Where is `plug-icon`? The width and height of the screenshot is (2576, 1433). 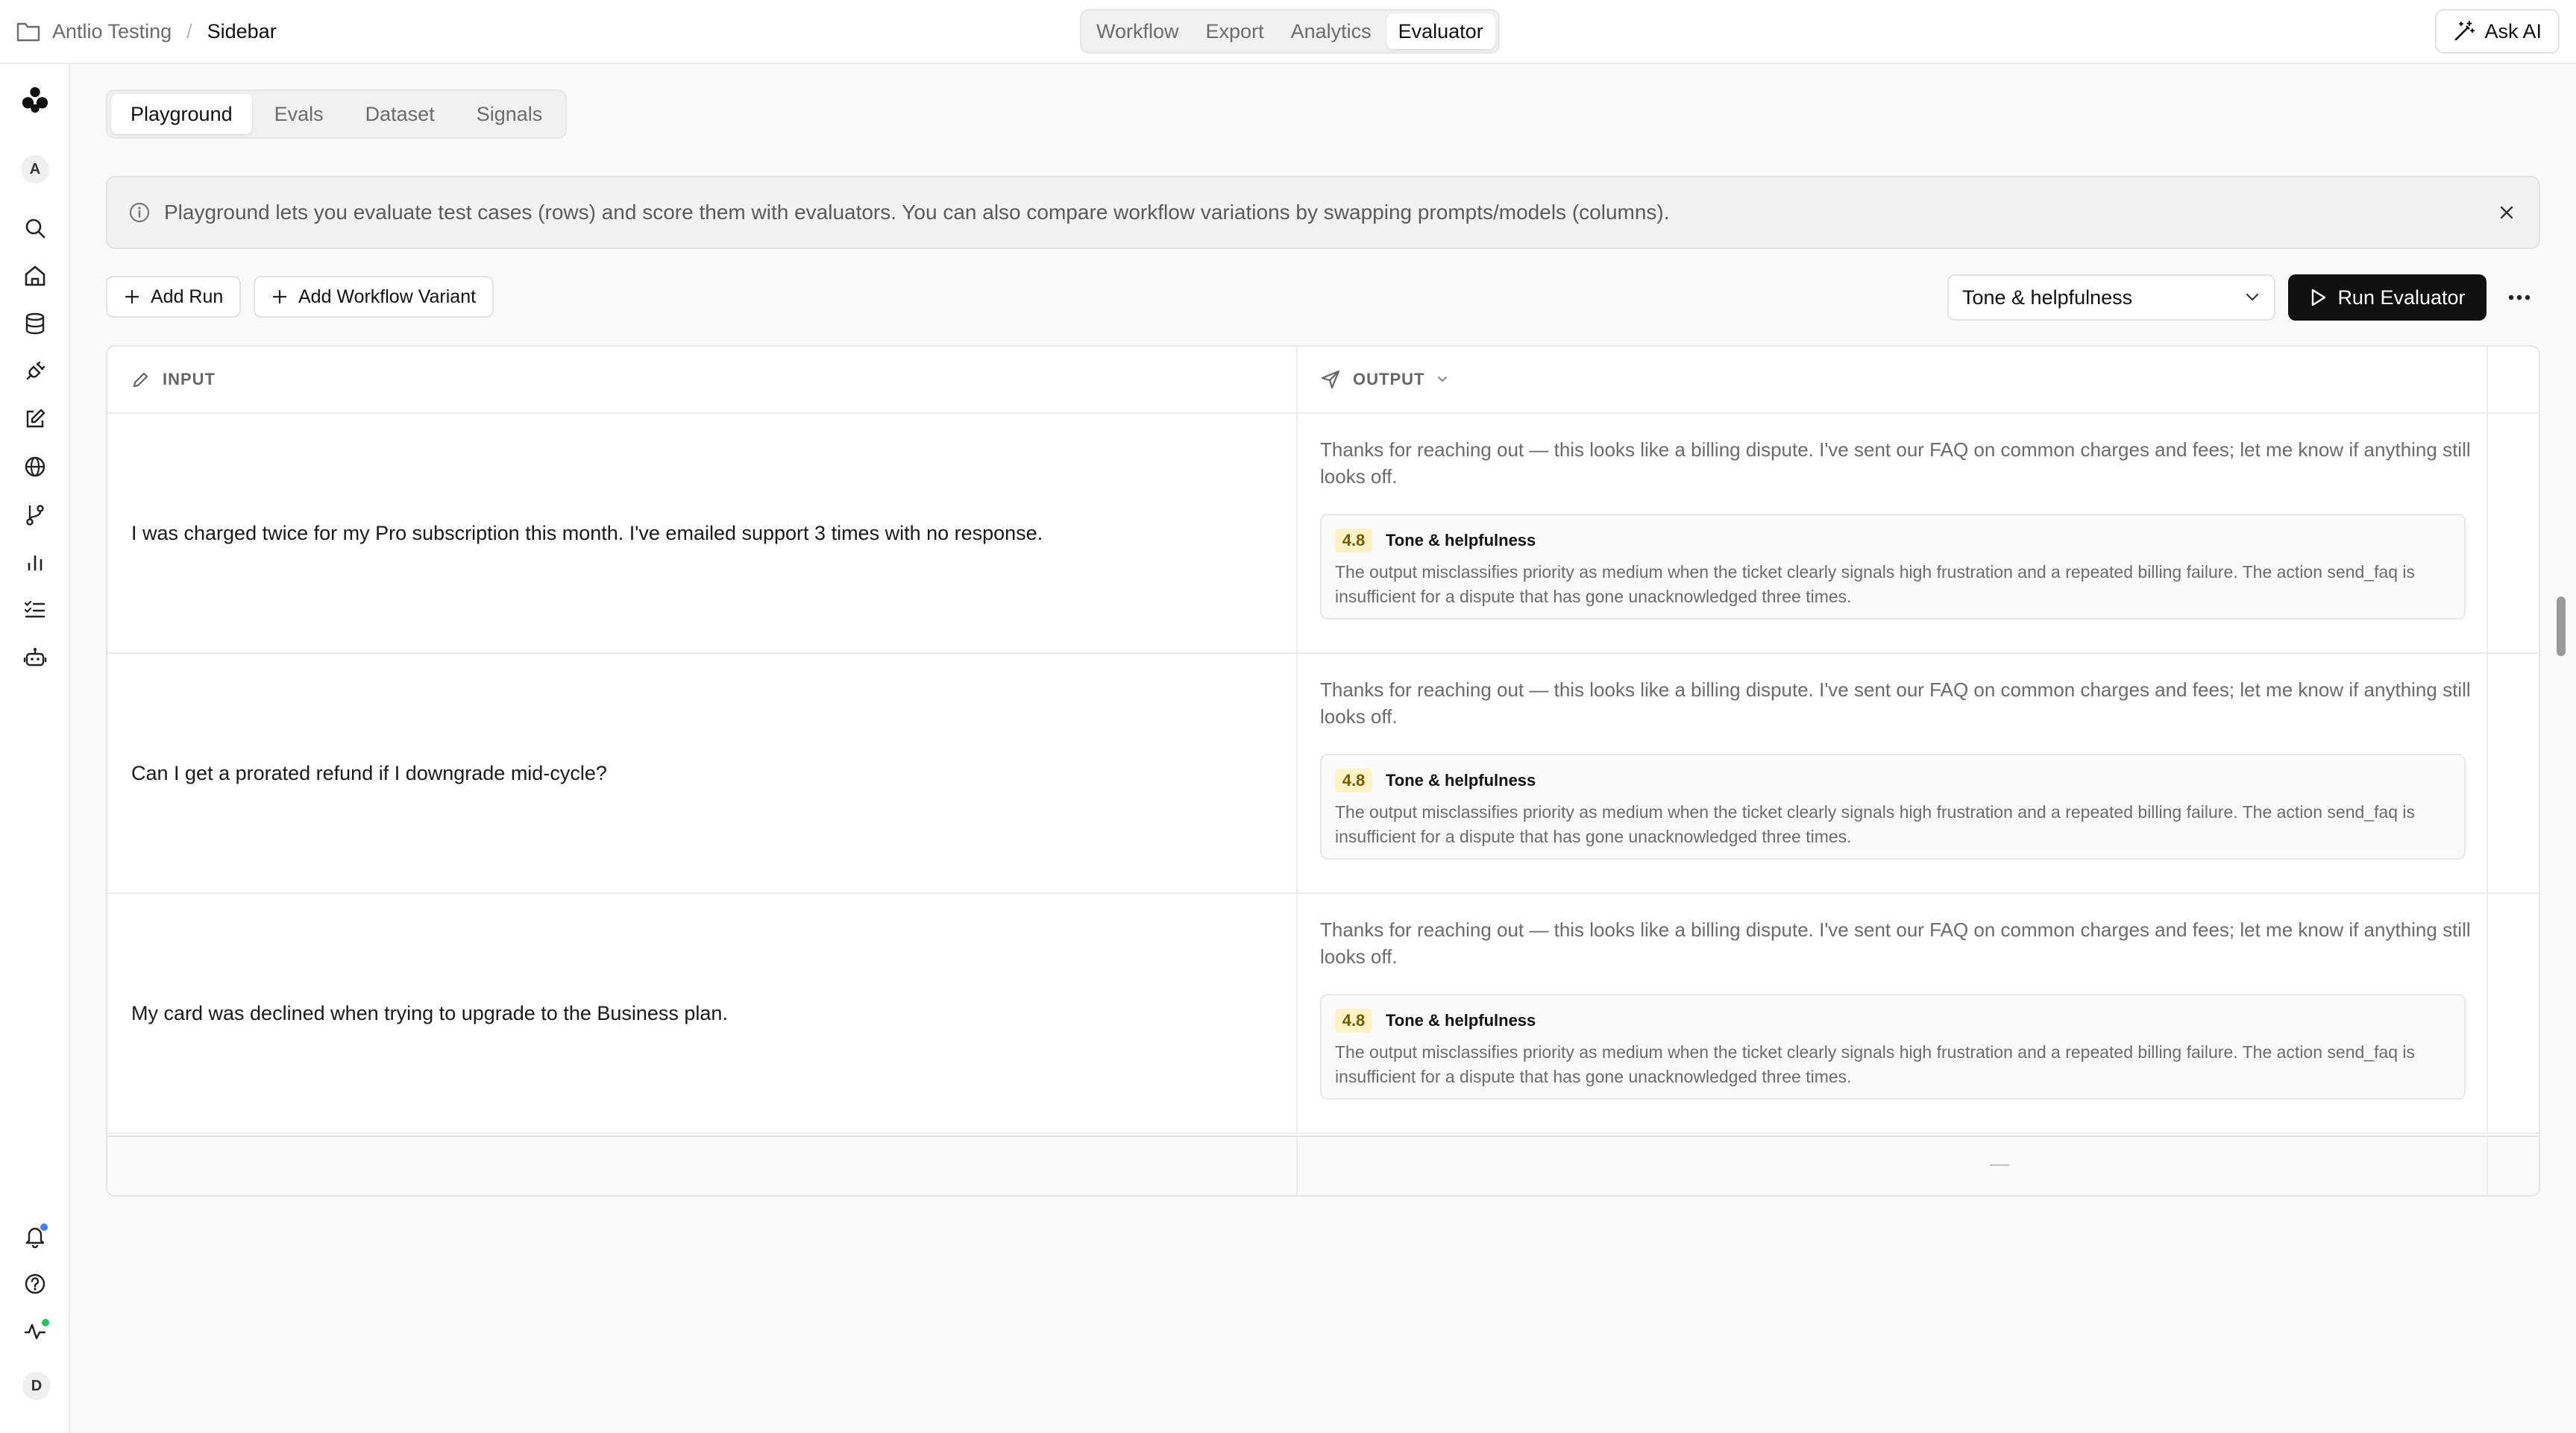
plug-icon is located at coordinates (35, 371).